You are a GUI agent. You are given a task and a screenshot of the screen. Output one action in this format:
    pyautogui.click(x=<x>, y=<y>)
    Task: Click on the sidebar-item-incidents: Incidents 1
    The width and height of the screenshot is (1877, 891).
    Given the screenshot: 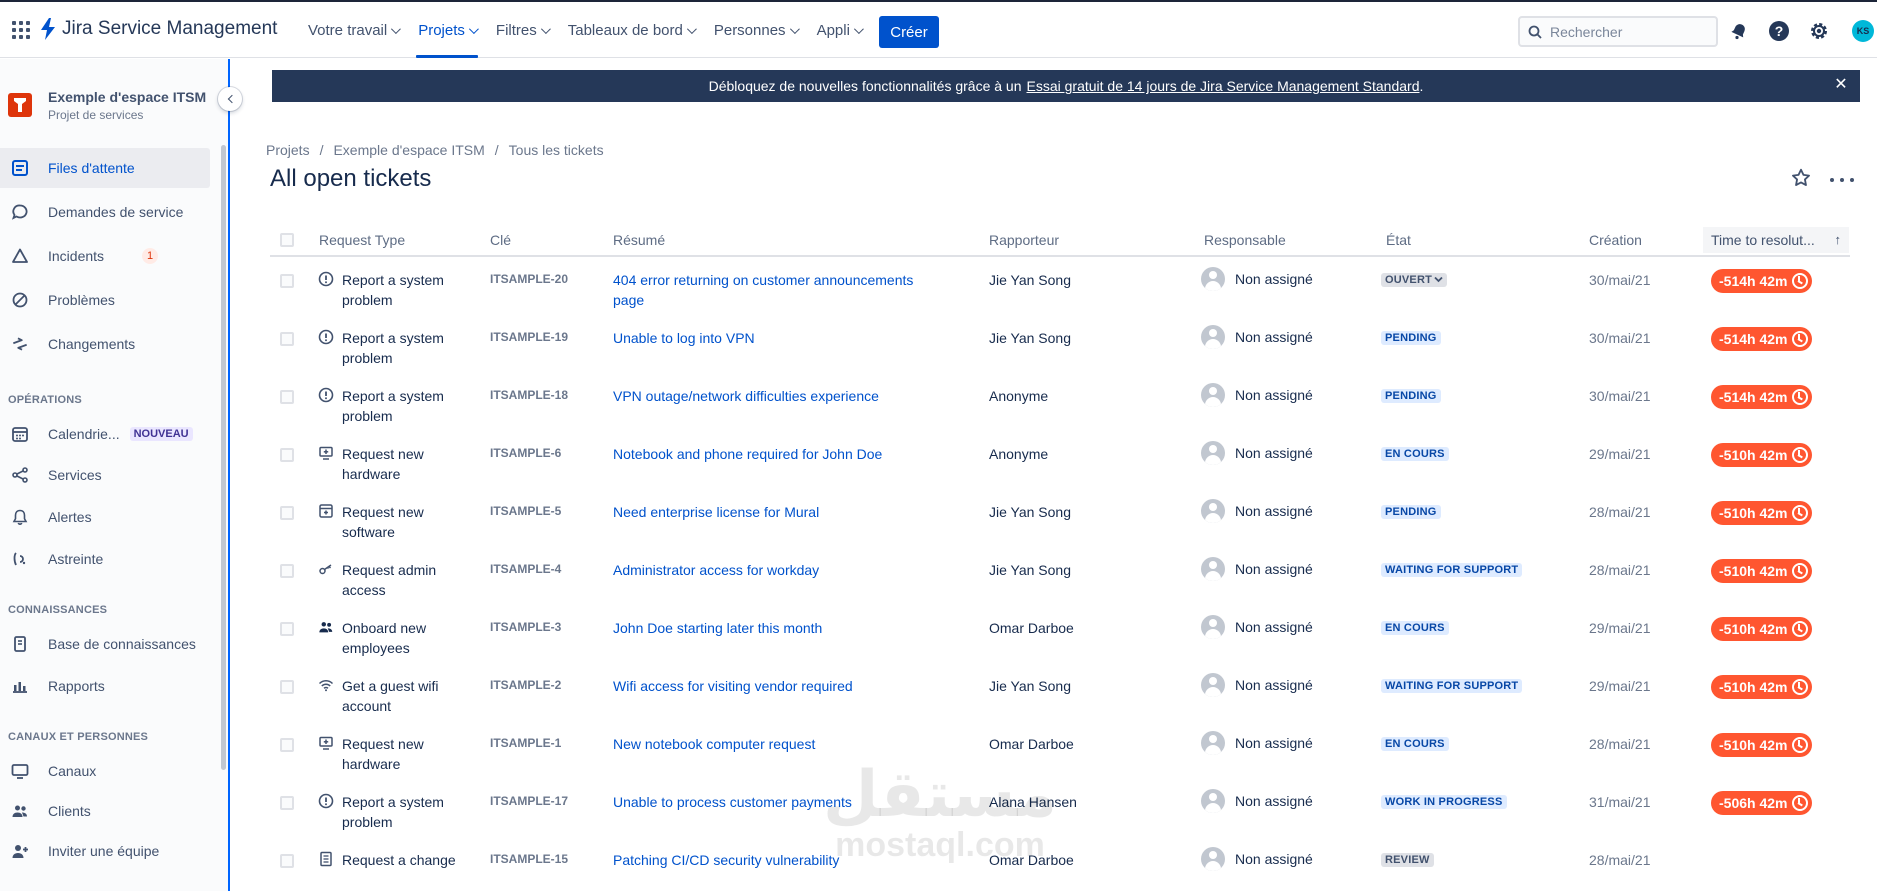 What is the action you would take?
    pyautogui.click(x=105, y=256)
    